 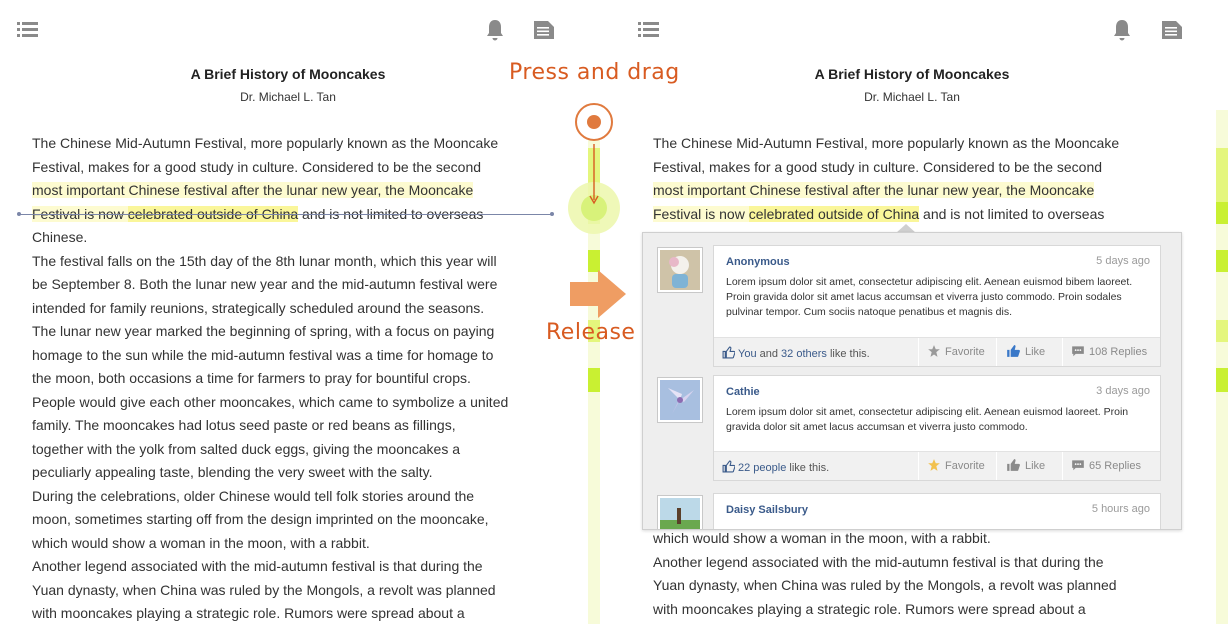 I want to click on replies-button: 65 Replies, so click(x=1110, y=466).